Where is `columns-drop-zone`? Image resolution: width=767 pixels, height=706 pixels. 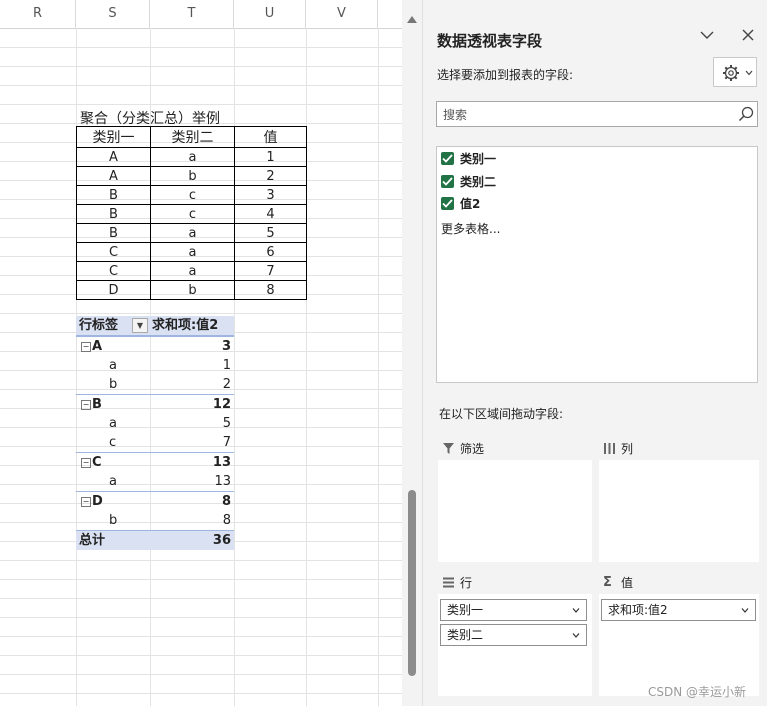 columns-drop-zone is located at coordinates (679, 512).